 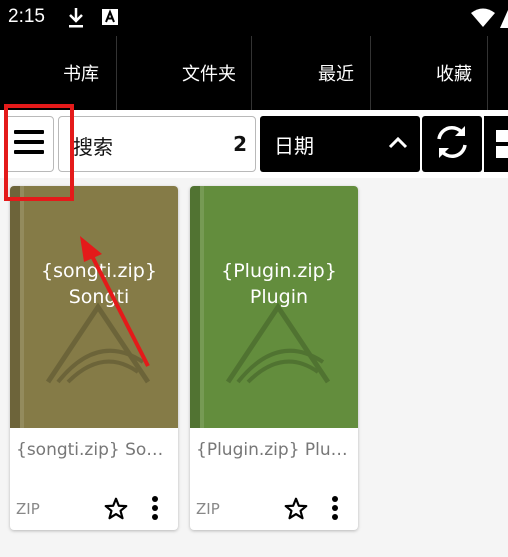 I want to click on sync-button, so click(x=452, y=144).